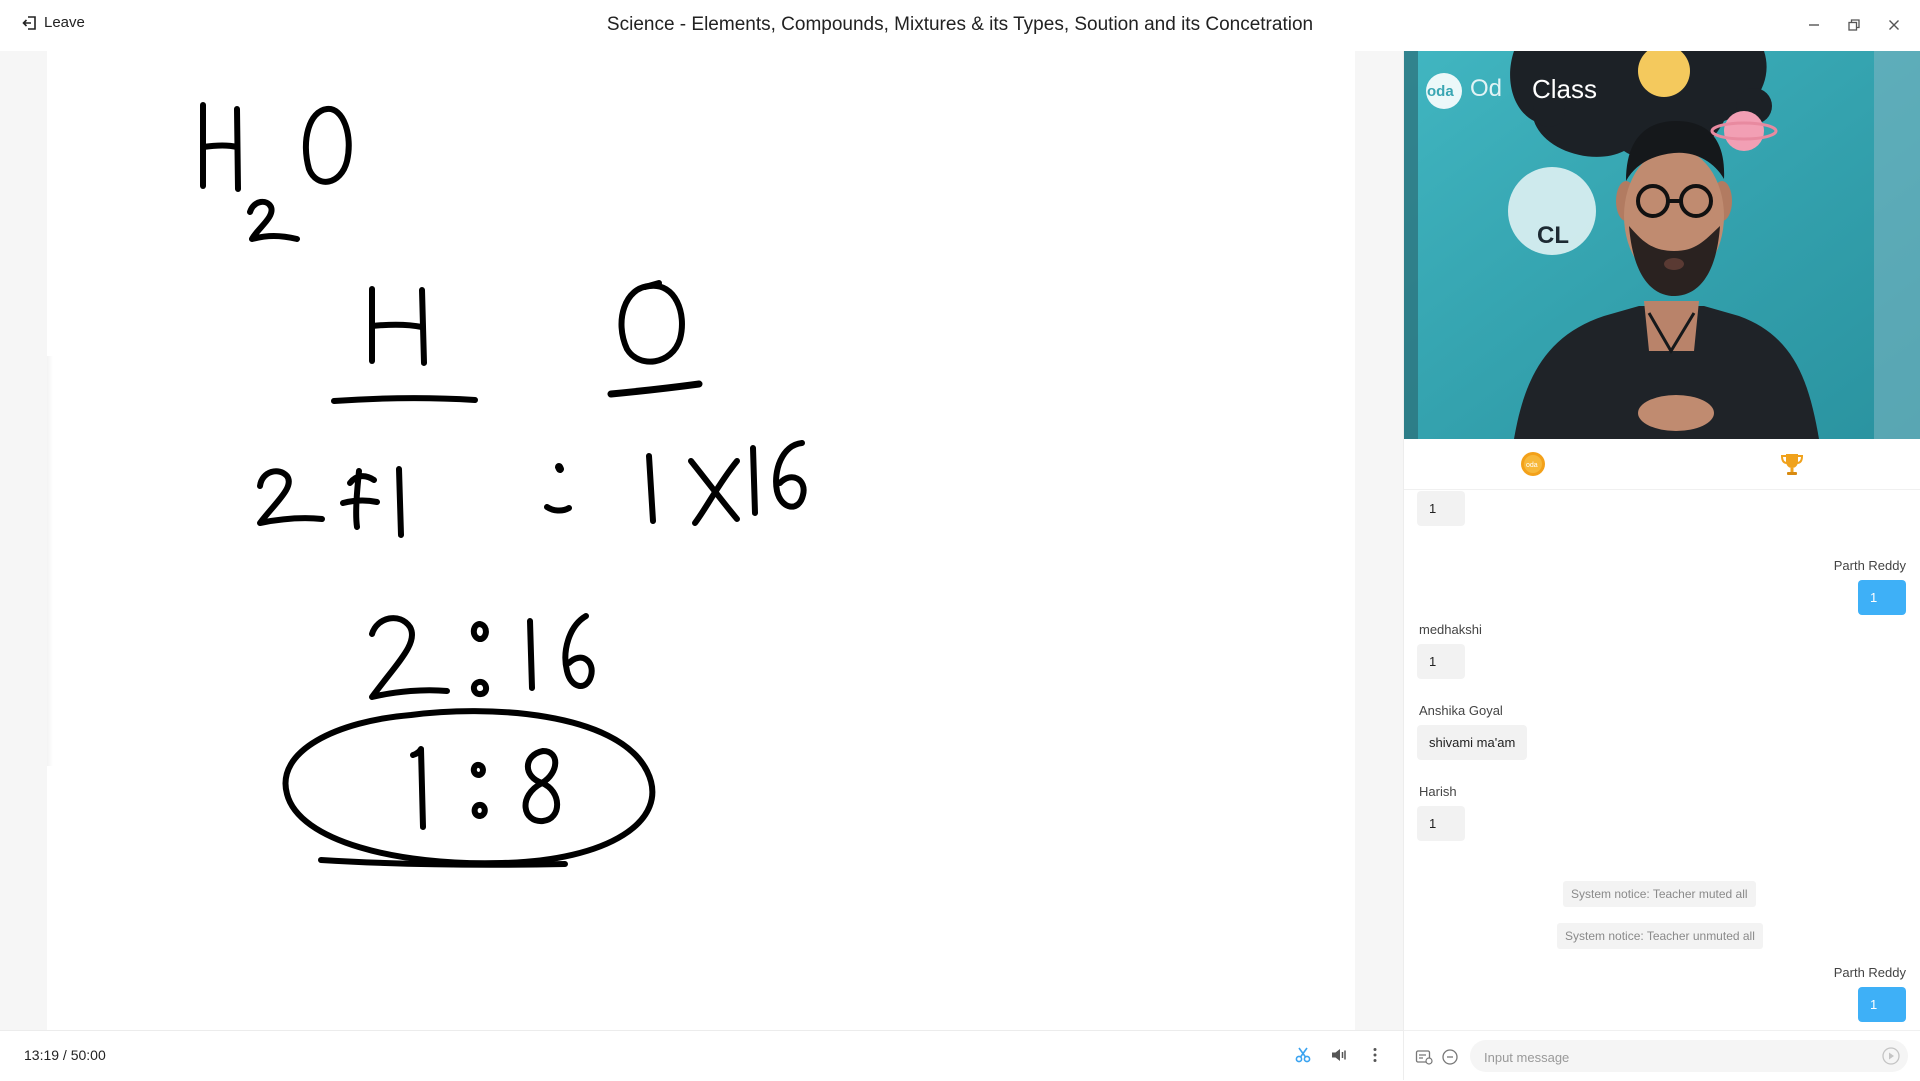  I want to click on svg-text: oda, so click(1532, 465).